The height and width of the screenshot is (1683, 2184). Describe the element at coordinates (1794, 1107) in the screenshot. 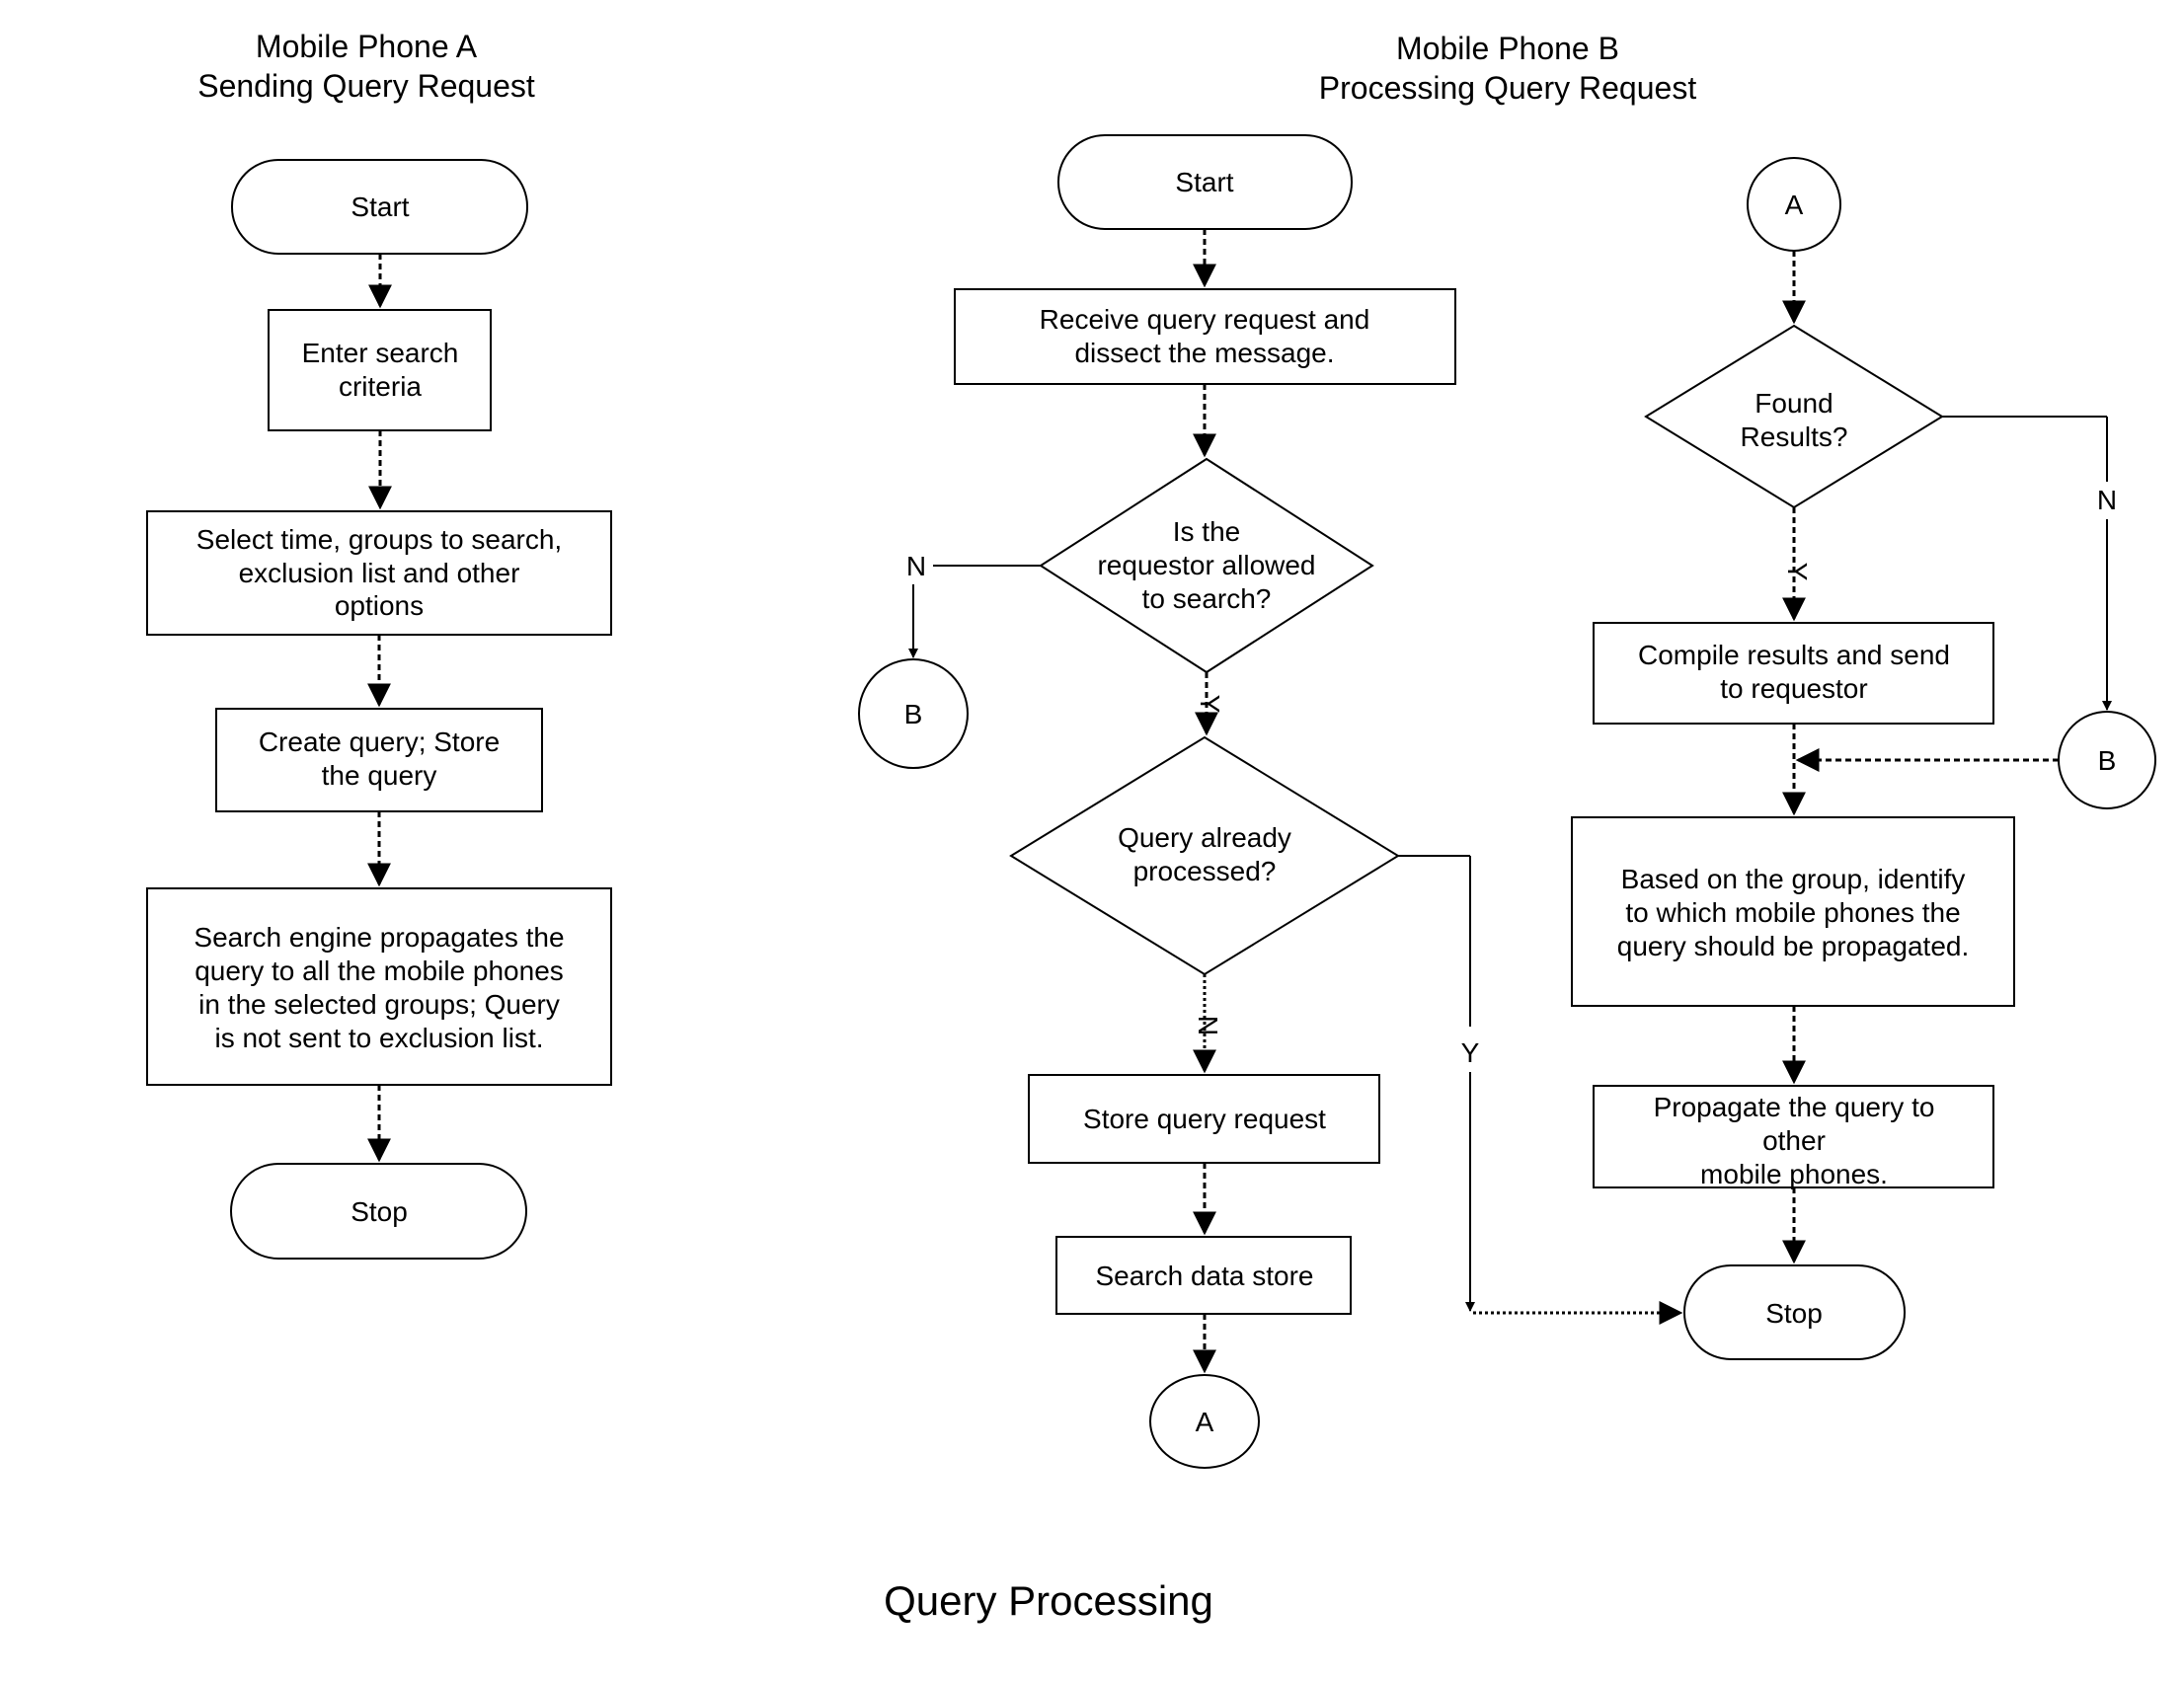

I see `node-text-line: Propagate the query to` at that location.